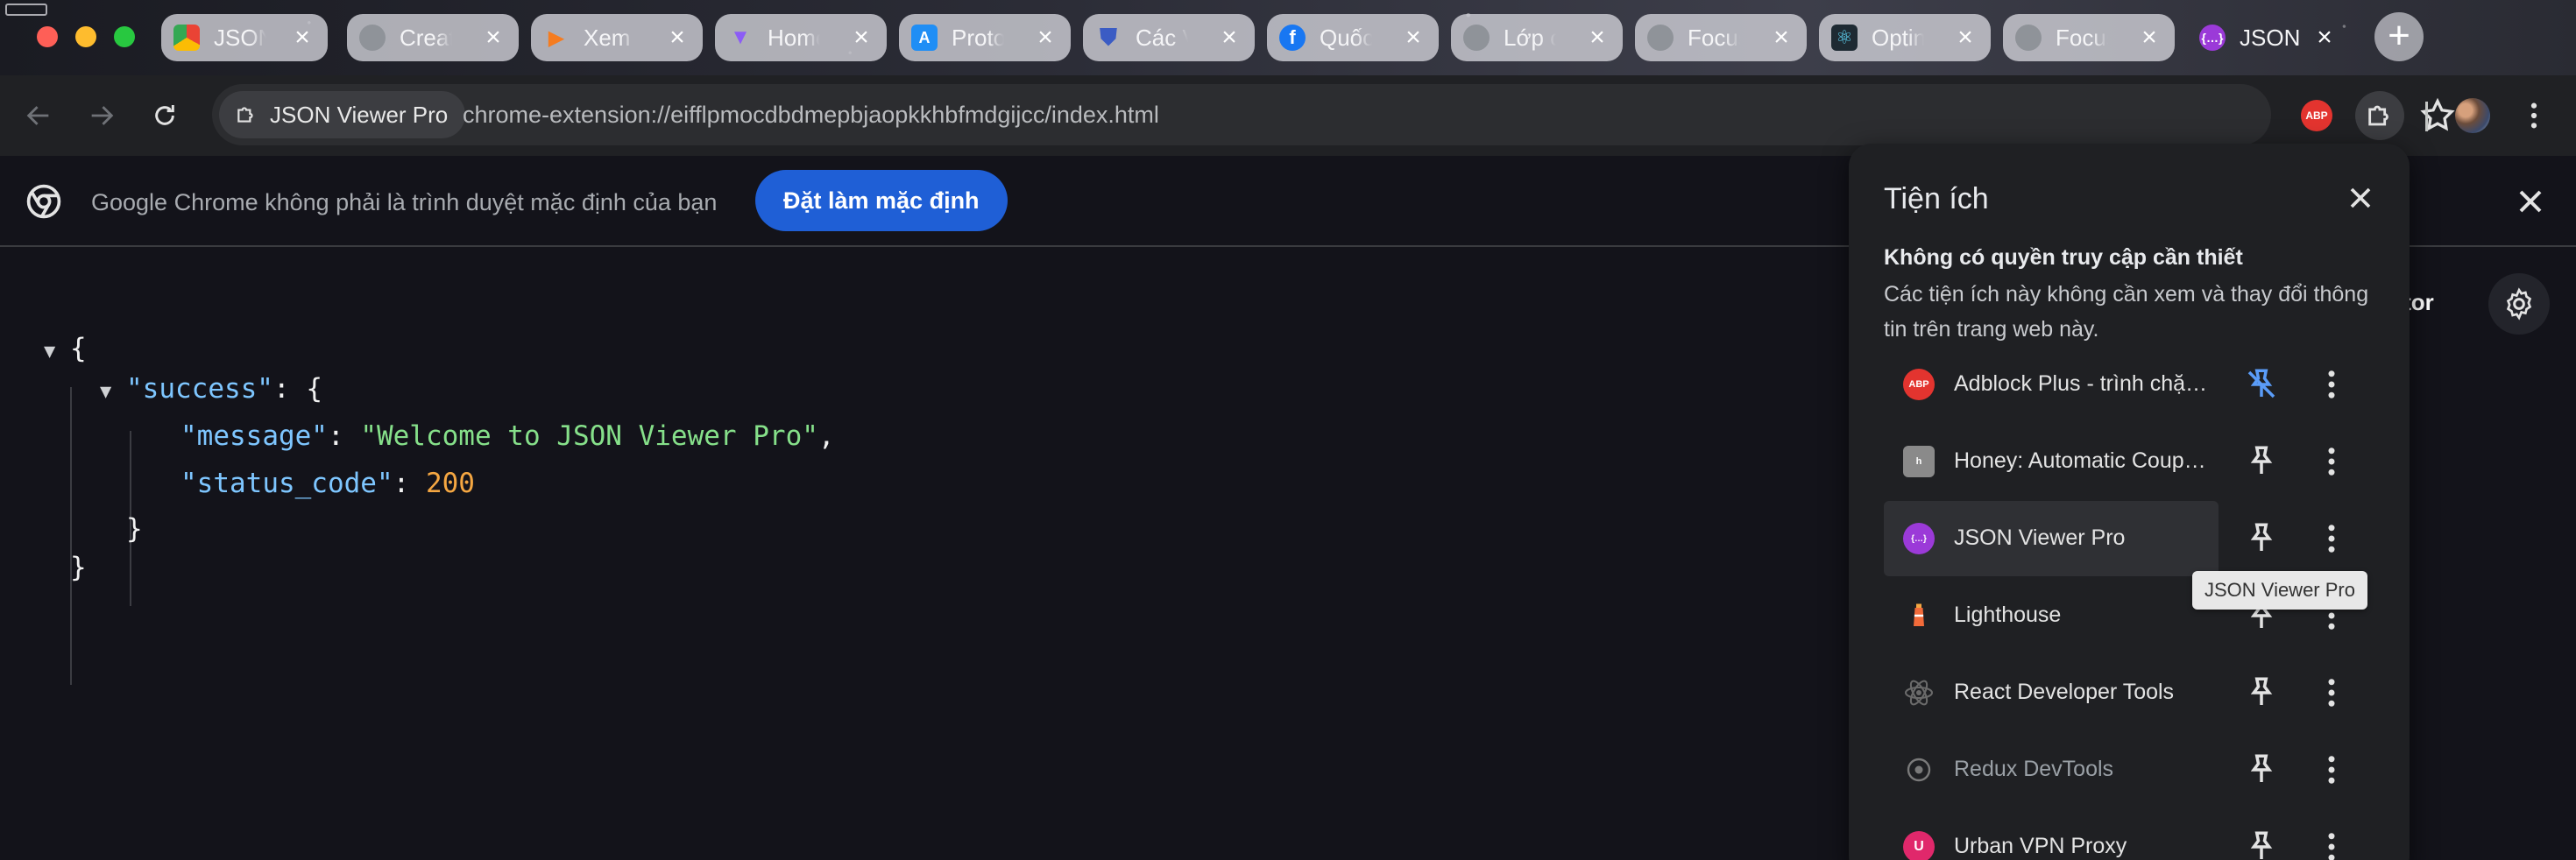  I want to click on extension-row: React Developer Tools, so click(2138, 692).